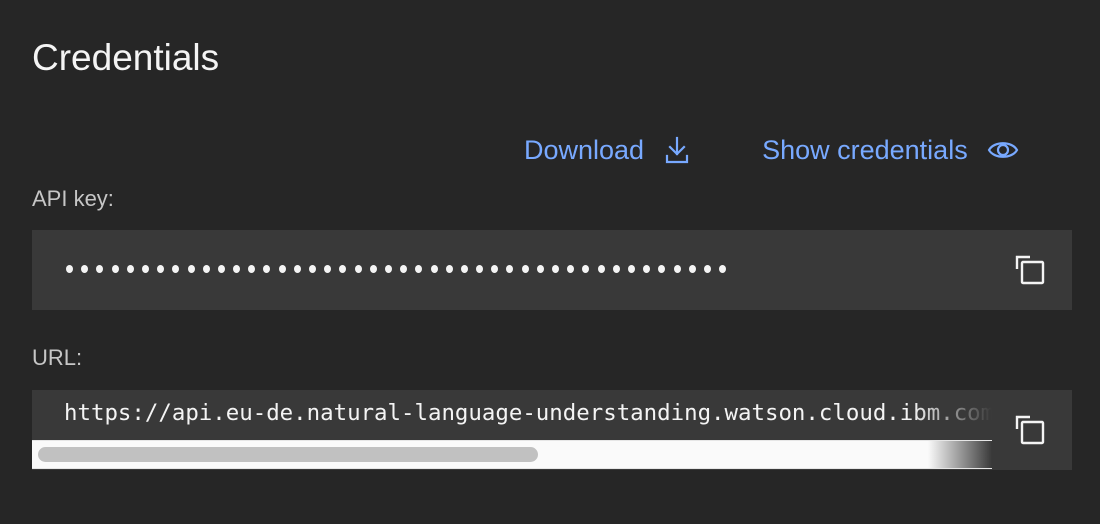 The height and width of the screenshot is (524, 1100). I want to click on api-key-field, so click(552, 270).